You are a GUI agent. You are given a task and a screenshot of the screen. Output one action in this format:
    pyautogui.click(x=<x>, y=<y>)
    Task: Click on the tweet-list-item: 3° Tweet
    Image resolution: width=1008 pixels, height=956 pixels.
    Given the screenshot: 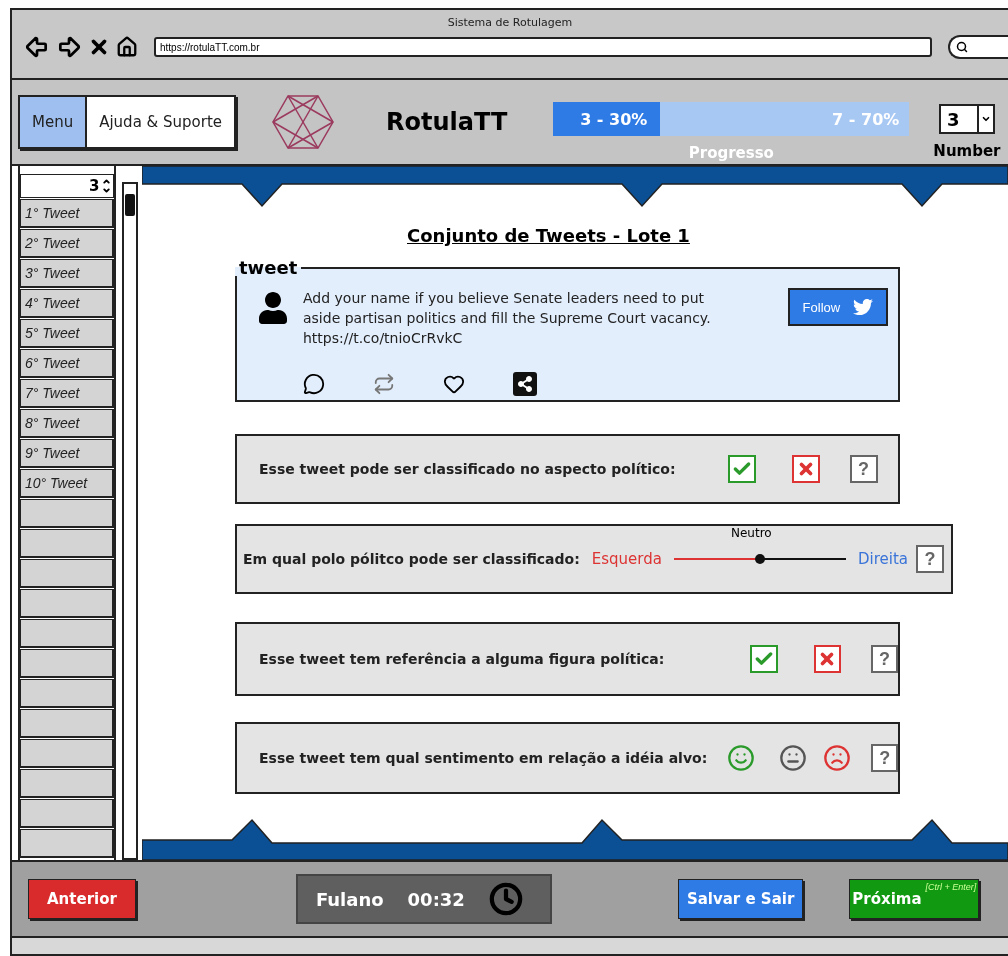 What is the action you would take?
    pyautogui.click(x=67, y=273)
    